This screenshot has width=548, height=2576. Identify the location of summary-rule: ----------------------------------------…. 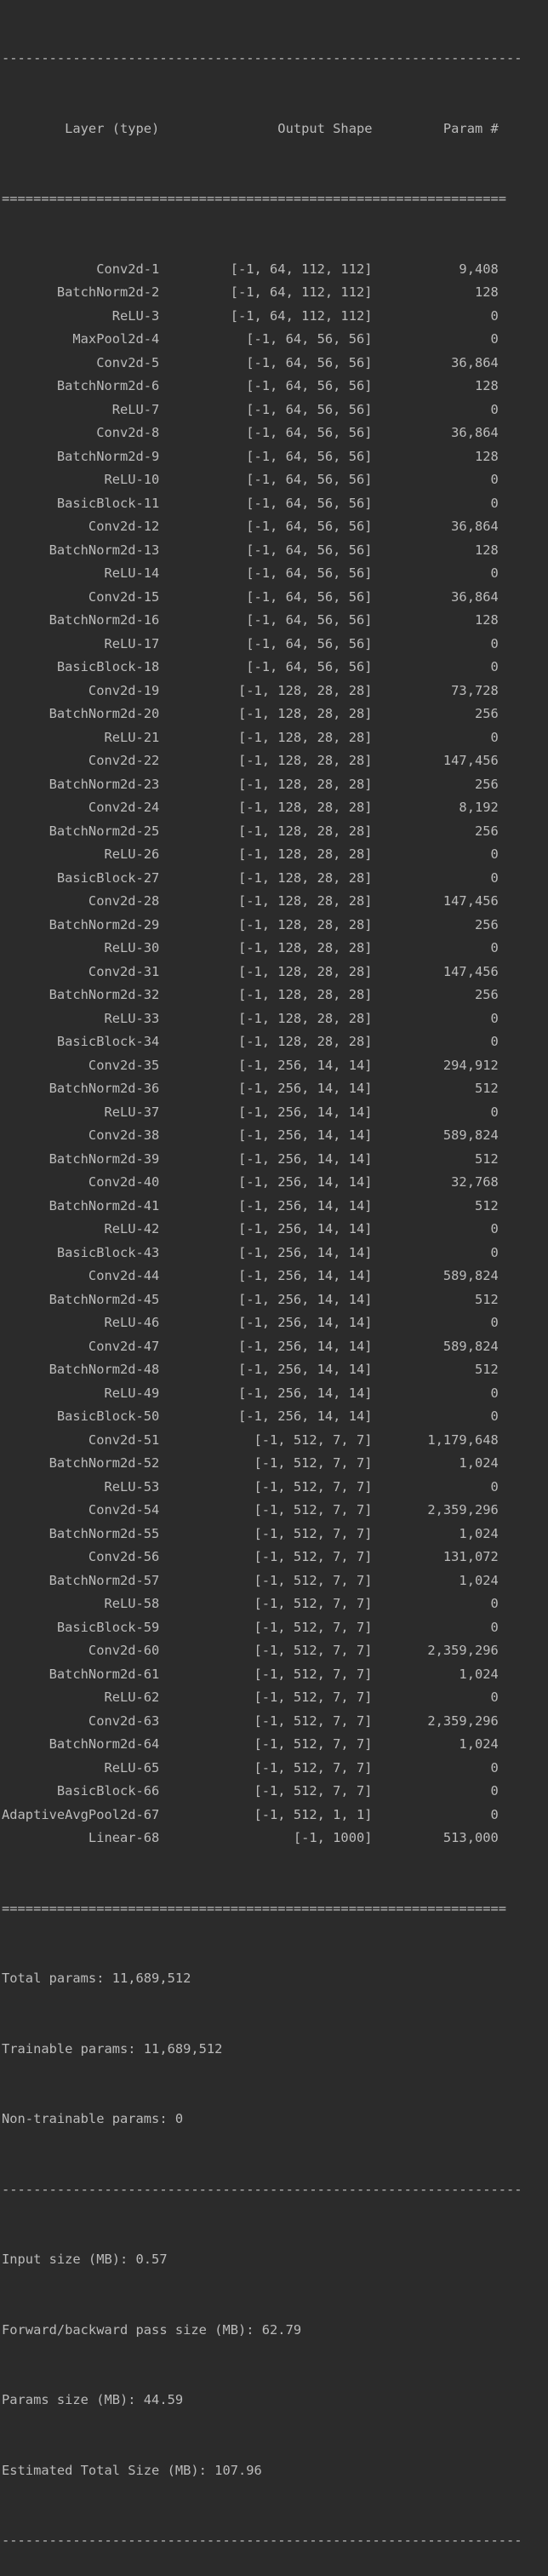
(262, 2189).